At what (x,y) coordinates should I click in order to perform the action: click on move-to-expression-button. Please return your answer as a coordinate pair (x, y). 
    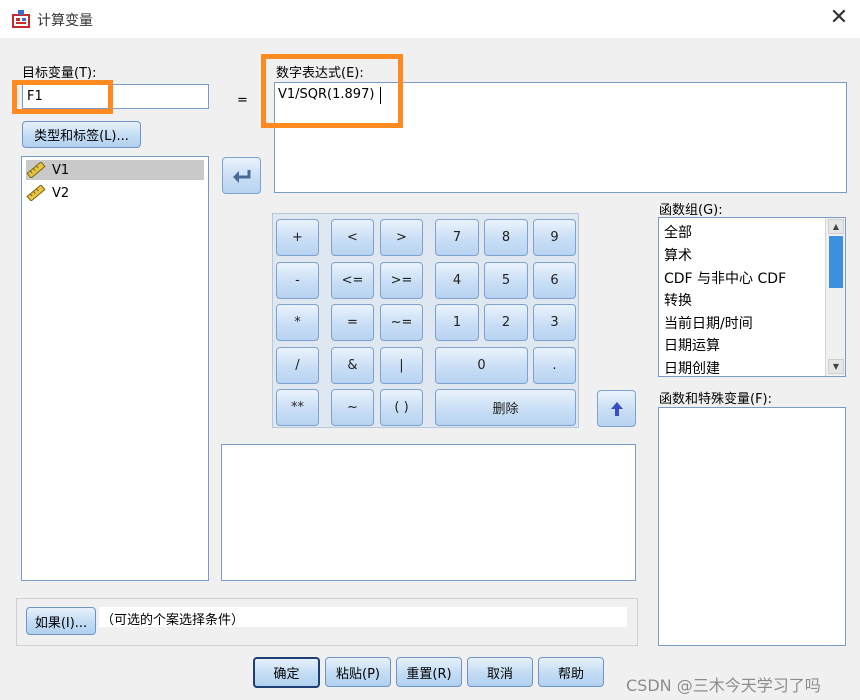
    Looking at the image, I should click on (241, 175).